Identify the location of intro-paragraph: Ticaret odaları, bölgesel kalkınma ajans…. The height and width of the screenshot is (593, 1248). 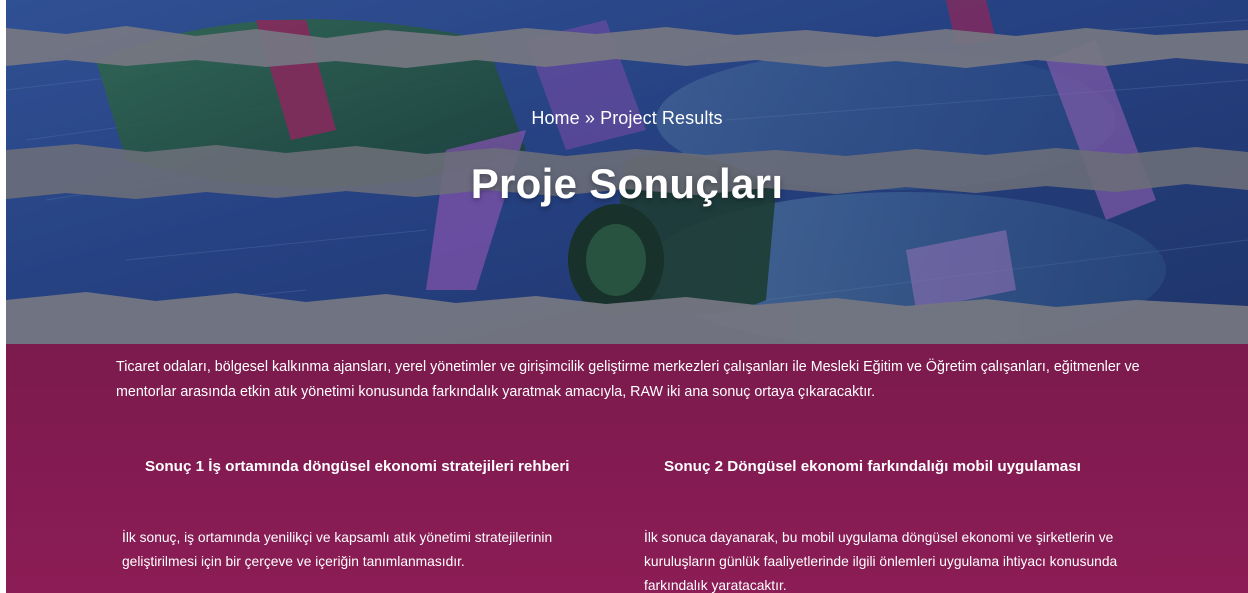
(628, 379).